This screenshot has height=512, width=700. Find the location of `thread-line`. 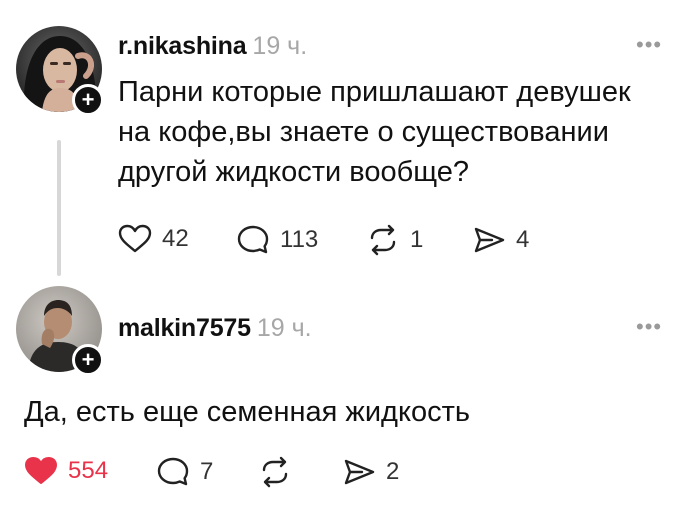

thread-line is located at coordinates (59, 208).